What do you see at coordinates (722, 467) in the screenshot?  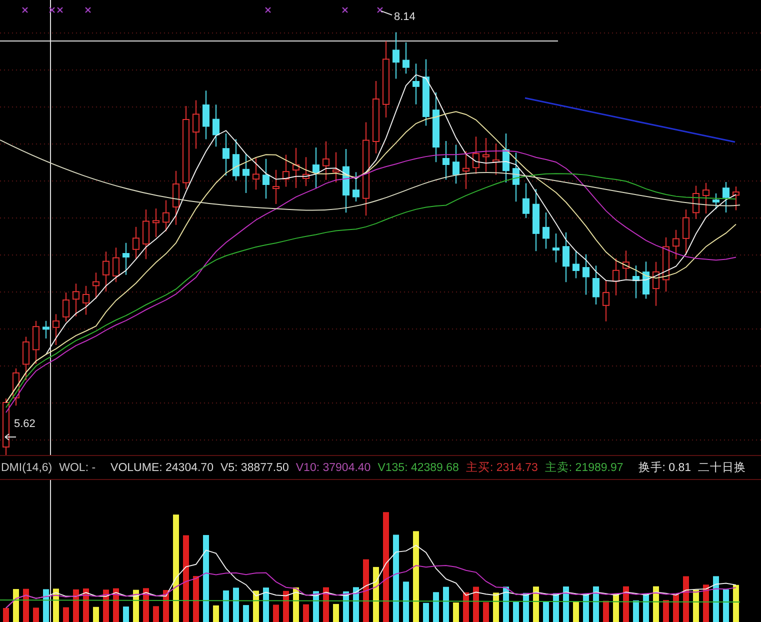 I see `indicator-value: 二十日换` at bounding box center [722, 467].